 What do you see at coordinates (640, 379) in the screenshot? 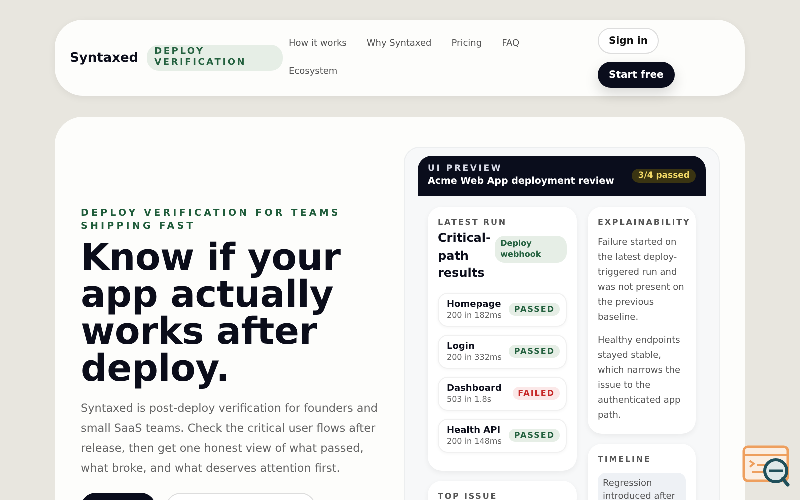
I see `explanation-text: Healthy endpoints stayed stable, which narrows the issue to the authenticated app path.` at bounding box center [640, 379].